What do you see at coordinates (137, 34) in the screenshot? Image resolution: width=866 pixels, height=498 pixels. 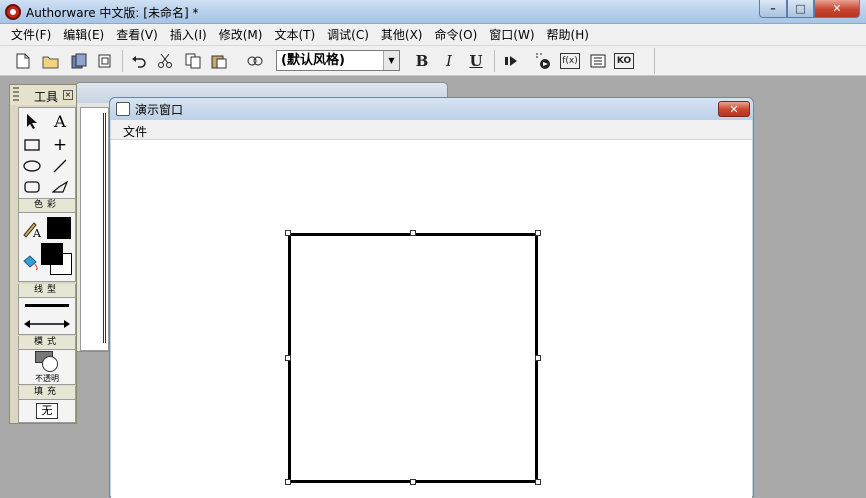 I see `menu-view: 查看(V)` at bounding box center [137, 34].